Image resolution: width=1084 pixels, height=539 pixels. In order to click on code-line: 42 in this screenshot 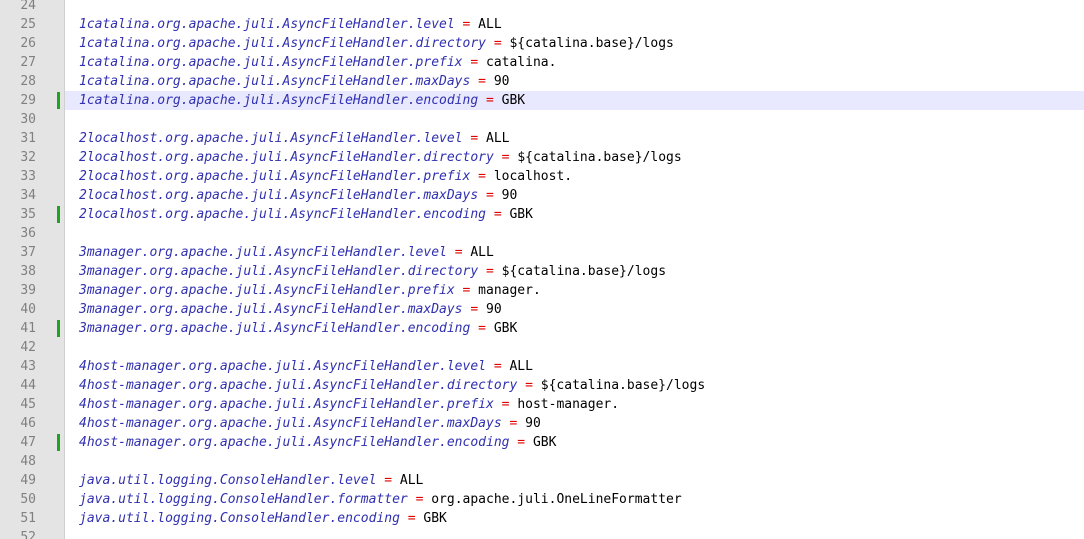, I will do `click(542, 347)`.